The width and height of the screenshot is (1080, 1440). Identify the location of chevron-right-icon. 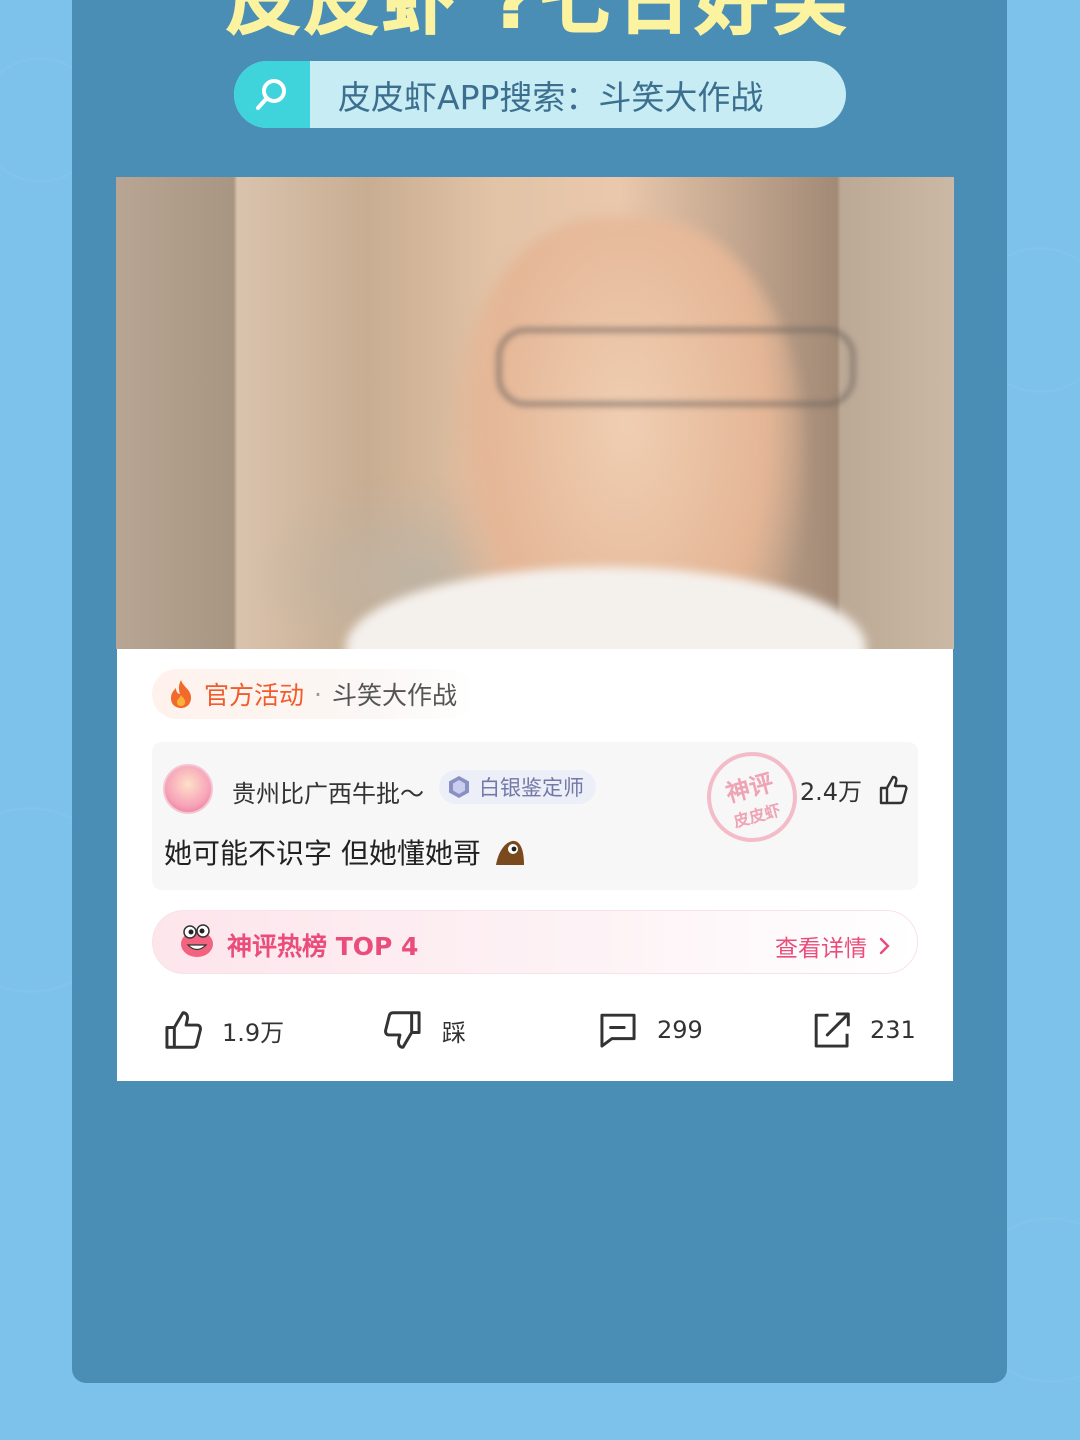
(884, 946).